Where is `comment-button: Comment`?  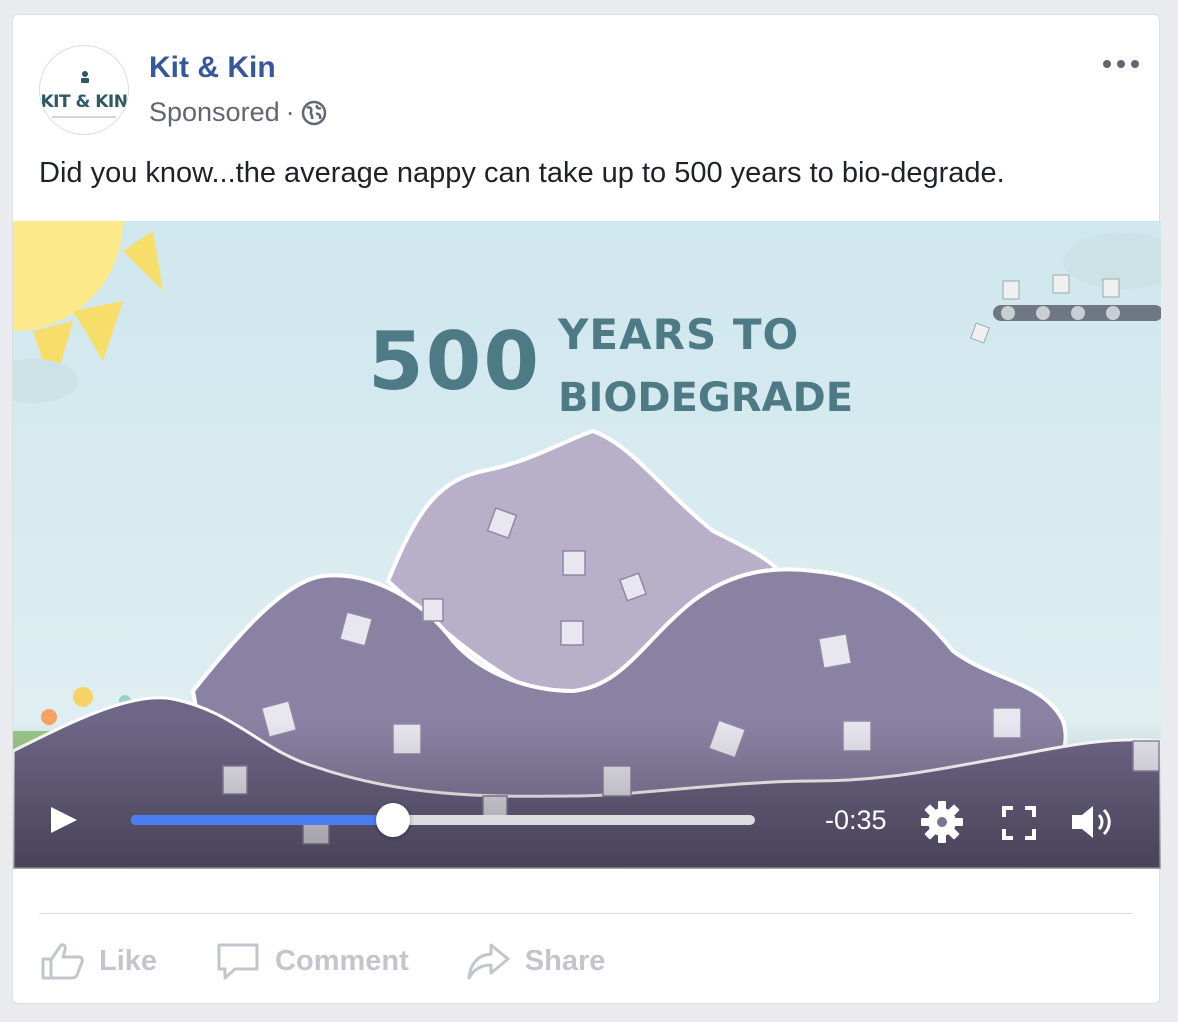 comment-button: Comment is located at coordinates (312, 961).